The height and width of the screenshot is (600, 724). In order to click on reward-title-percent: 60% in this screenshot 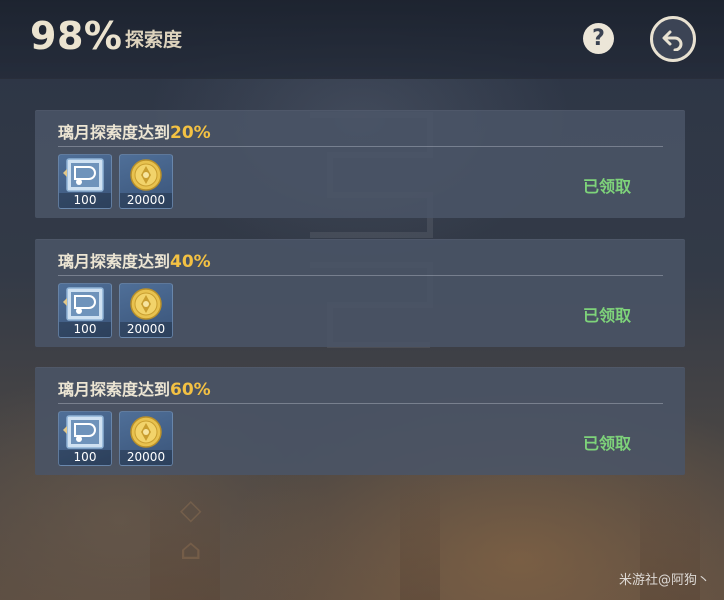, I will do `click(190, 390)`.